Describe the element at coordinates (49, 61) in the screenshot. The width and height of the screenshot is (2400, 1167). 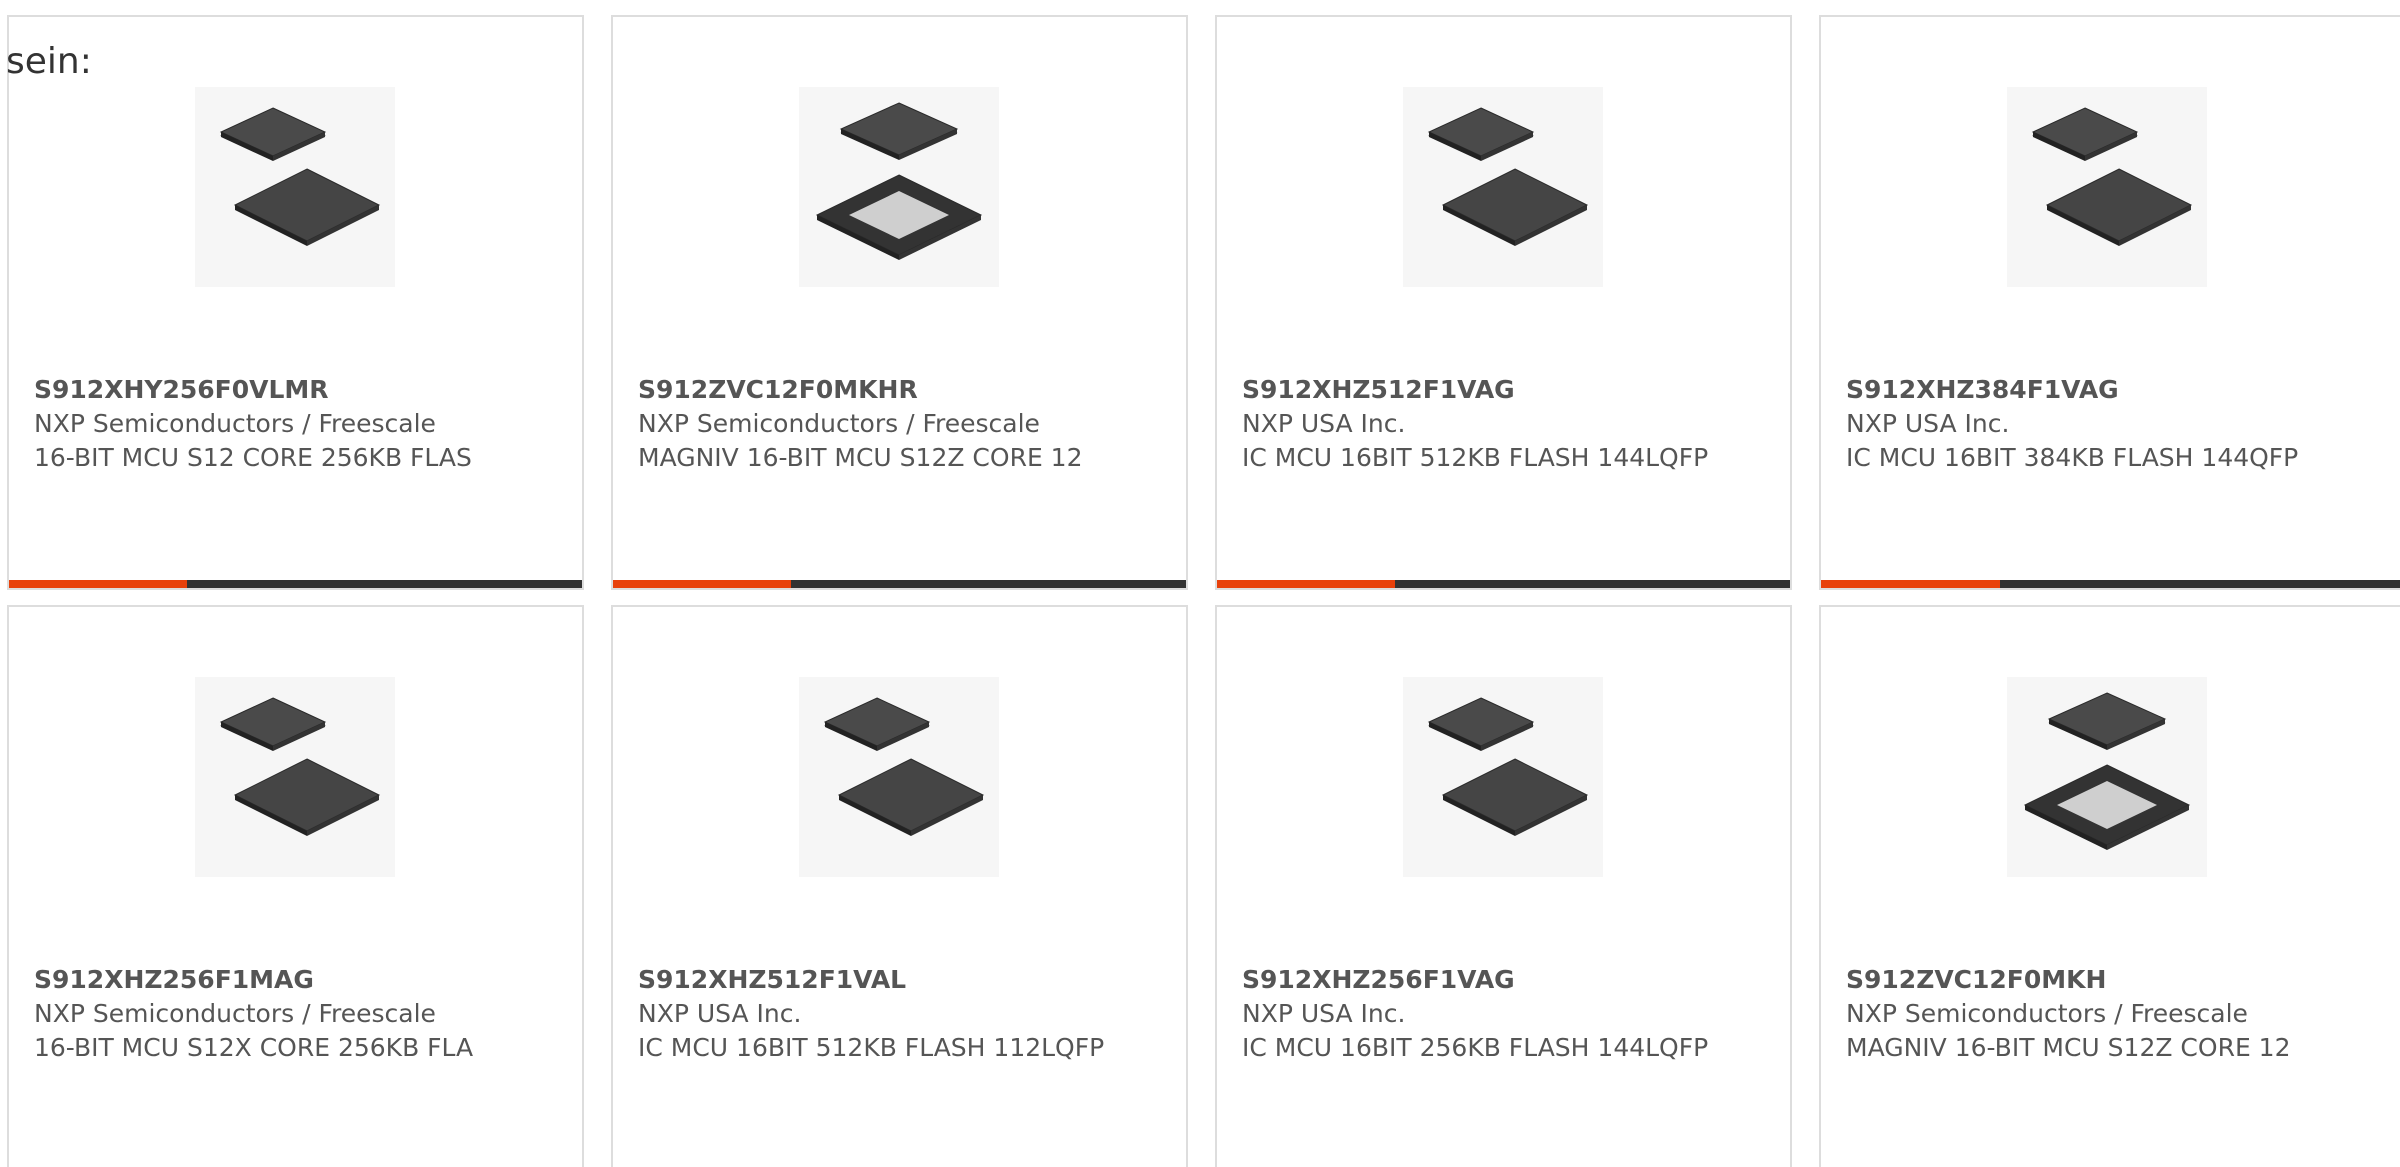
I see `intro-text: sein:` at that location.